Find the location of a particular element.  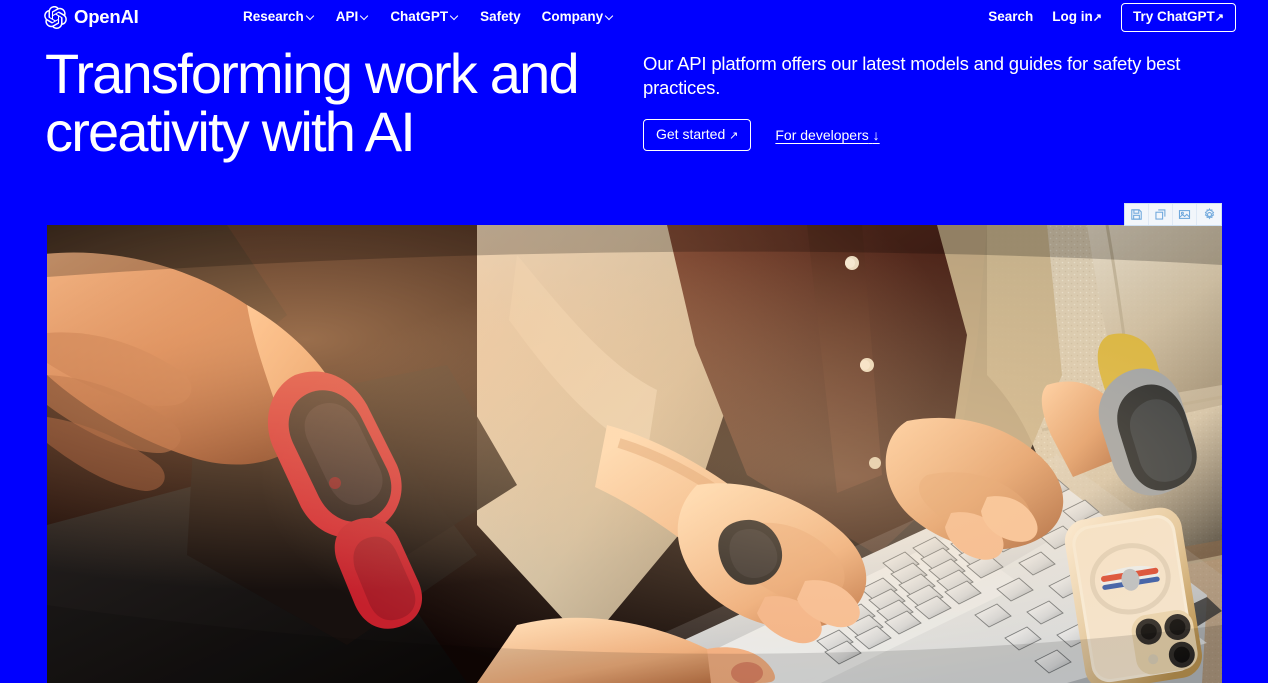

nav-item-safety: Safety is located at coordinates (500, 17).